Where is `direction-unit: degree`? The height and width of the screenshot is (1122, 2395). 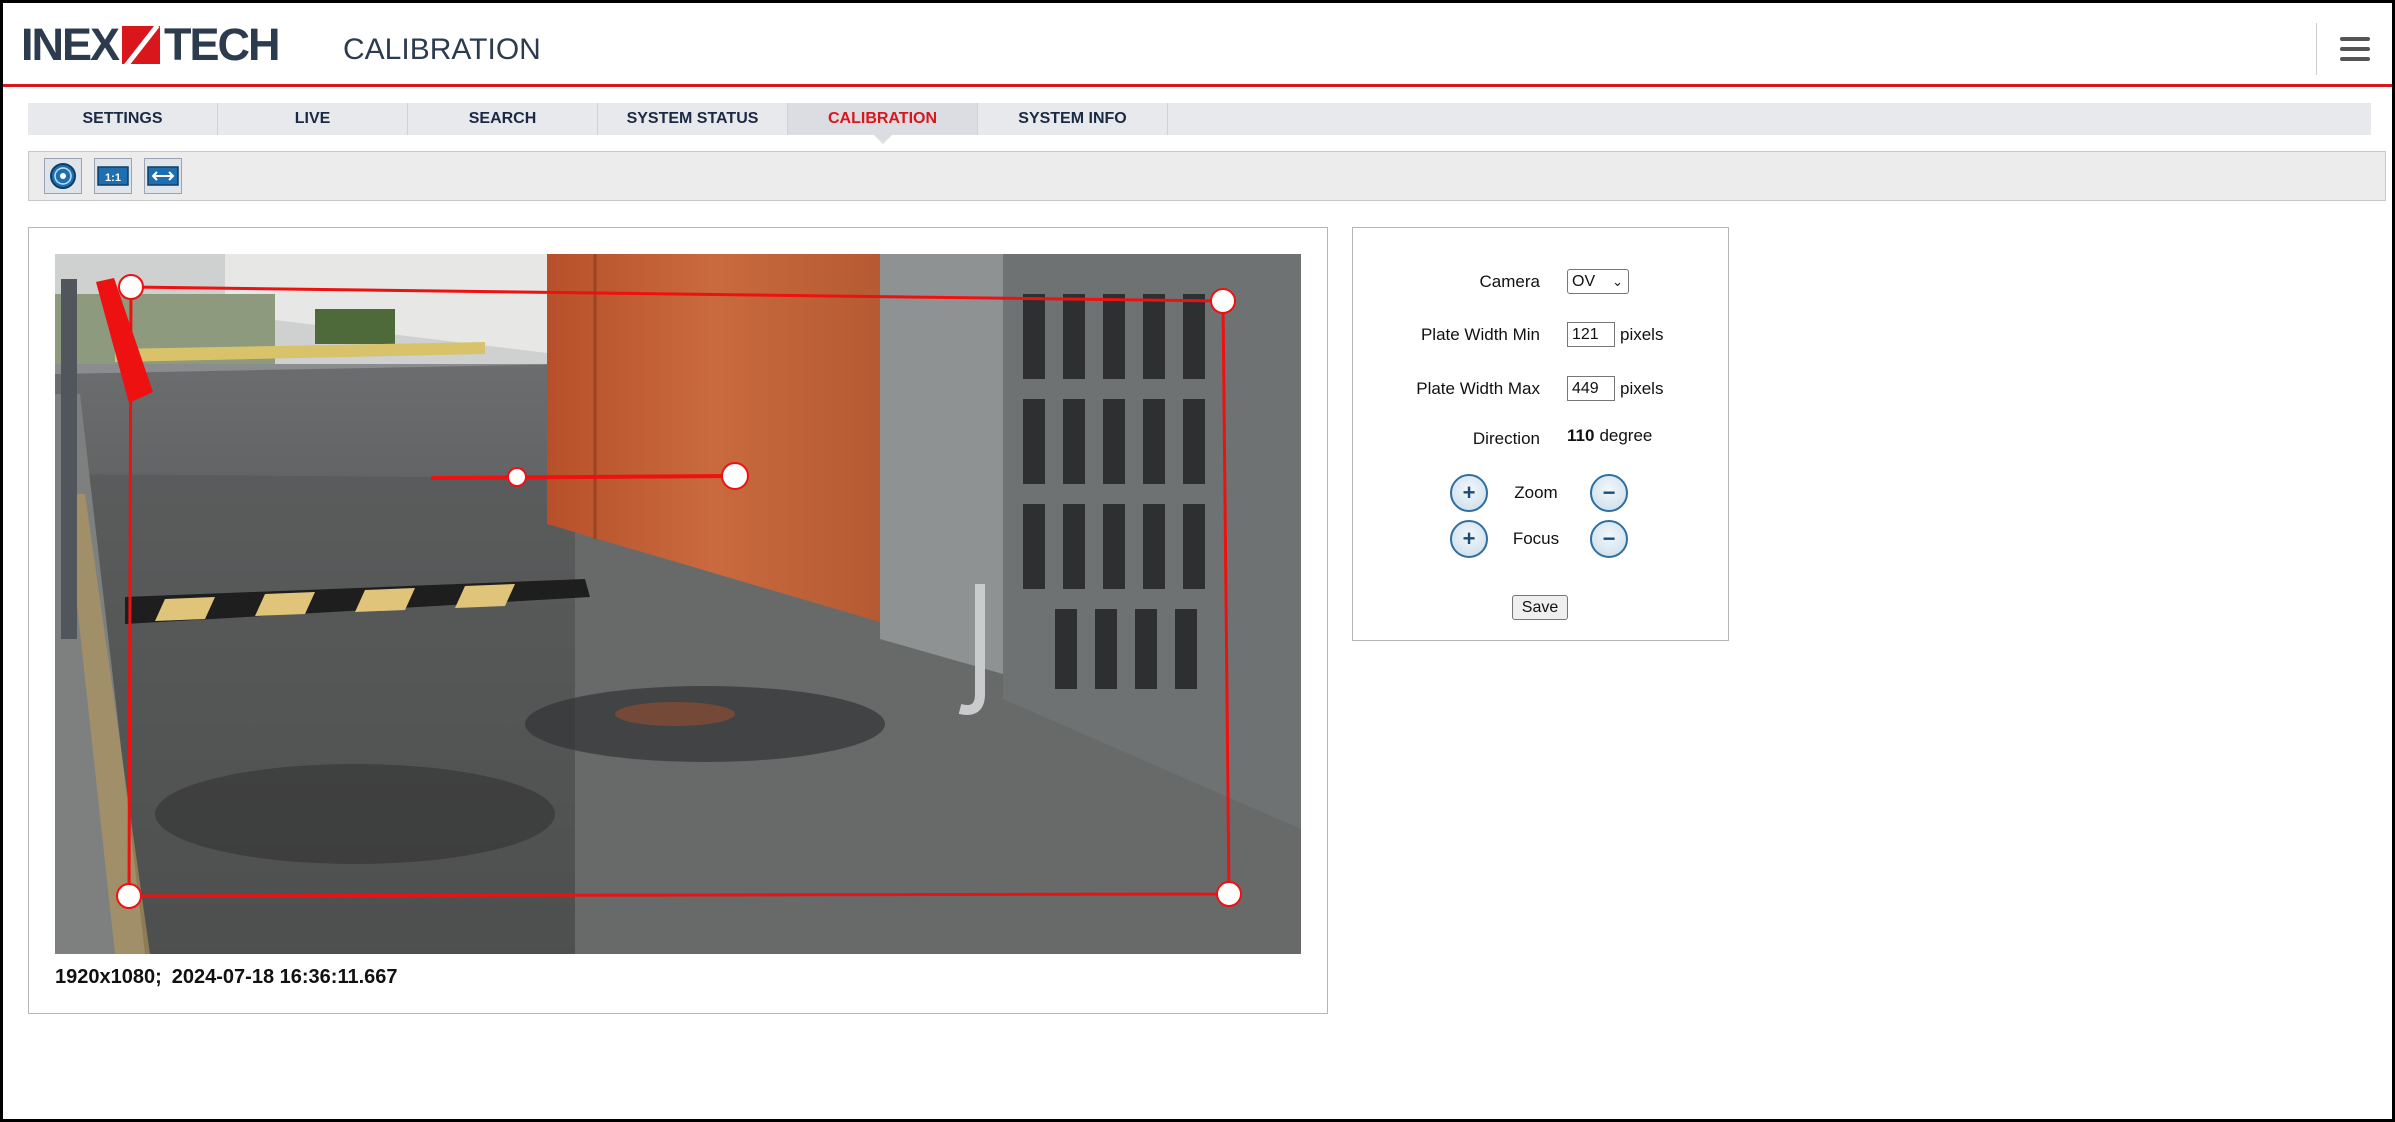
direction-unit: degree is located at coordinates (1626, 435).